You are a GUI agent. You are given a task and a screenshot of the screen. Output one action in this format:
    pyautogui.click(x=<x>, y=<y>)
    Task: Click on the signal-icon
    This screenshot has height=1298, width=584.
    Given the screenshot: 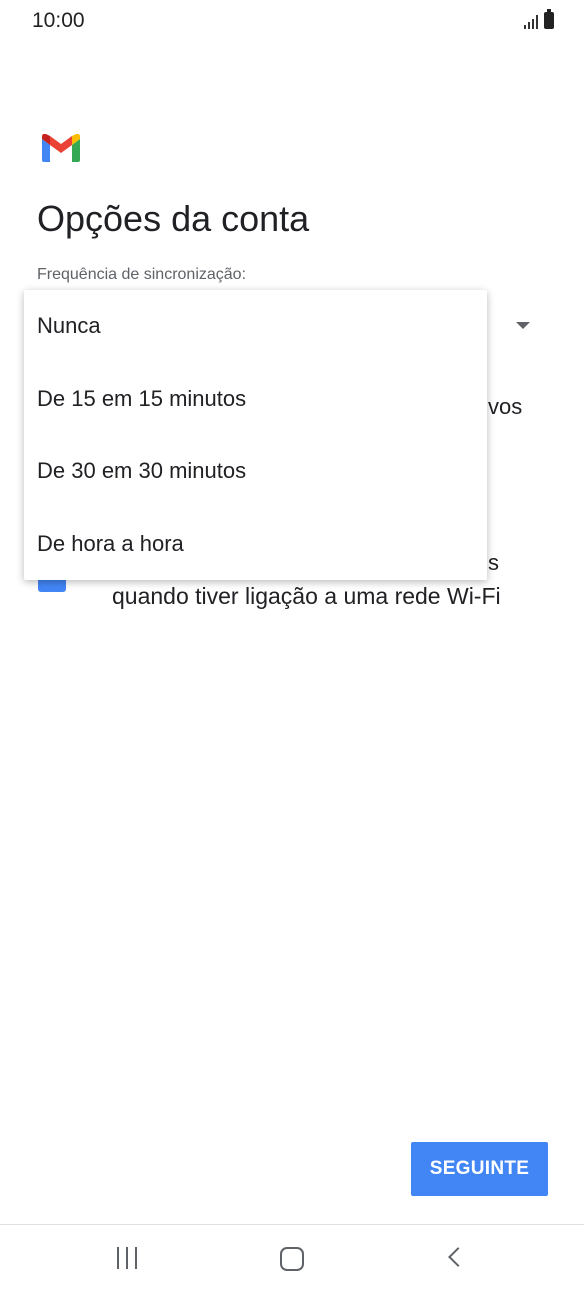 What is the action you would take?
    pyautogui.click(x=531, y=21)
    